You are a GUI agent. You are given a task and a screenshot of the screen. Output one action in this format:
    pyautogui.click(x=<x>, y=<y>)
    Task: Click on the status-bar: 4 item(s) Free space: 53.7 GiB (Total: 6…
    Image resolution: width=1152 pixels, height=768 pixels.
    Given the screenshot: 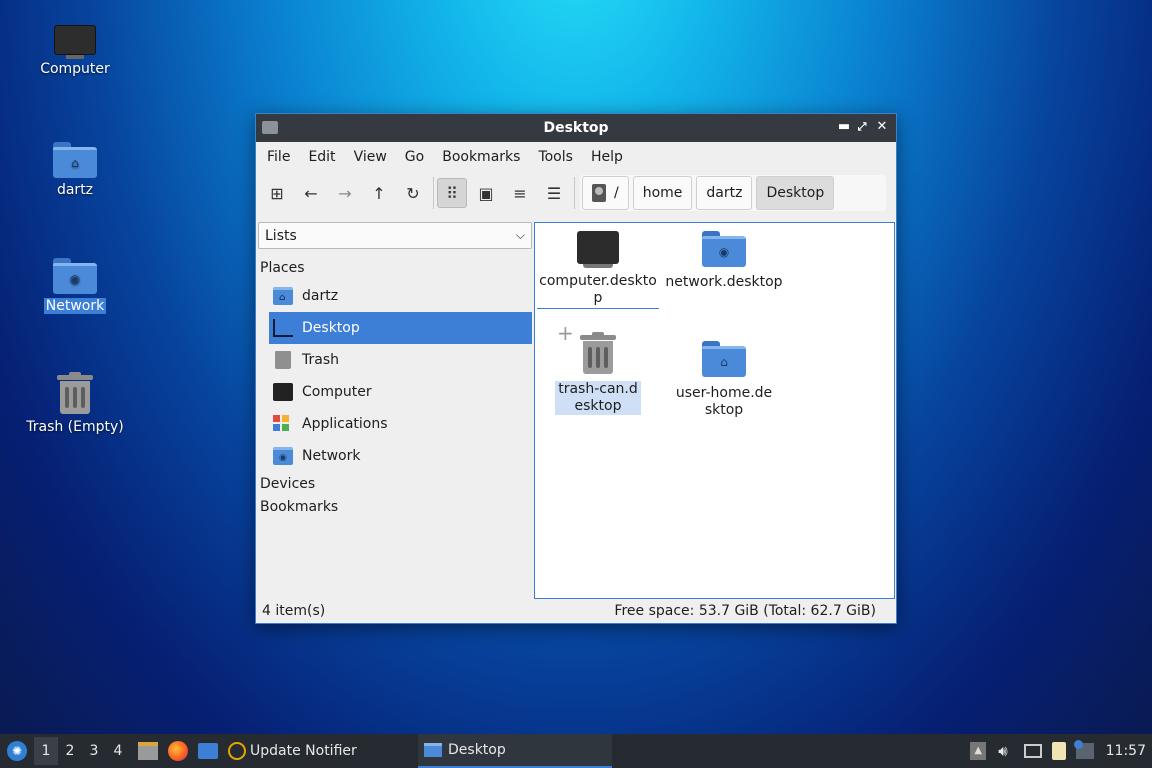 What is the action you would take?
    pyautogui.click(x=576, y=611)
    